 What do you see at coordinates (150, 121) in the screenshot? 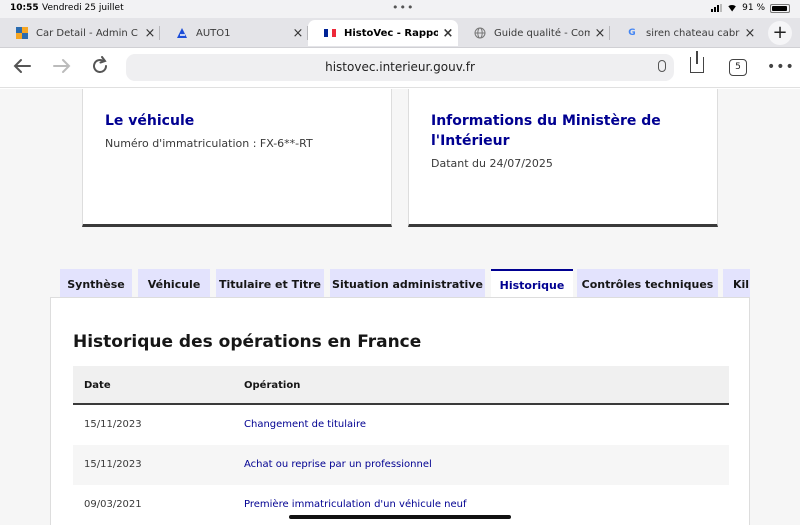
I see `vehicle-card-title: Le véhicule` at bounding box center [150, 121].